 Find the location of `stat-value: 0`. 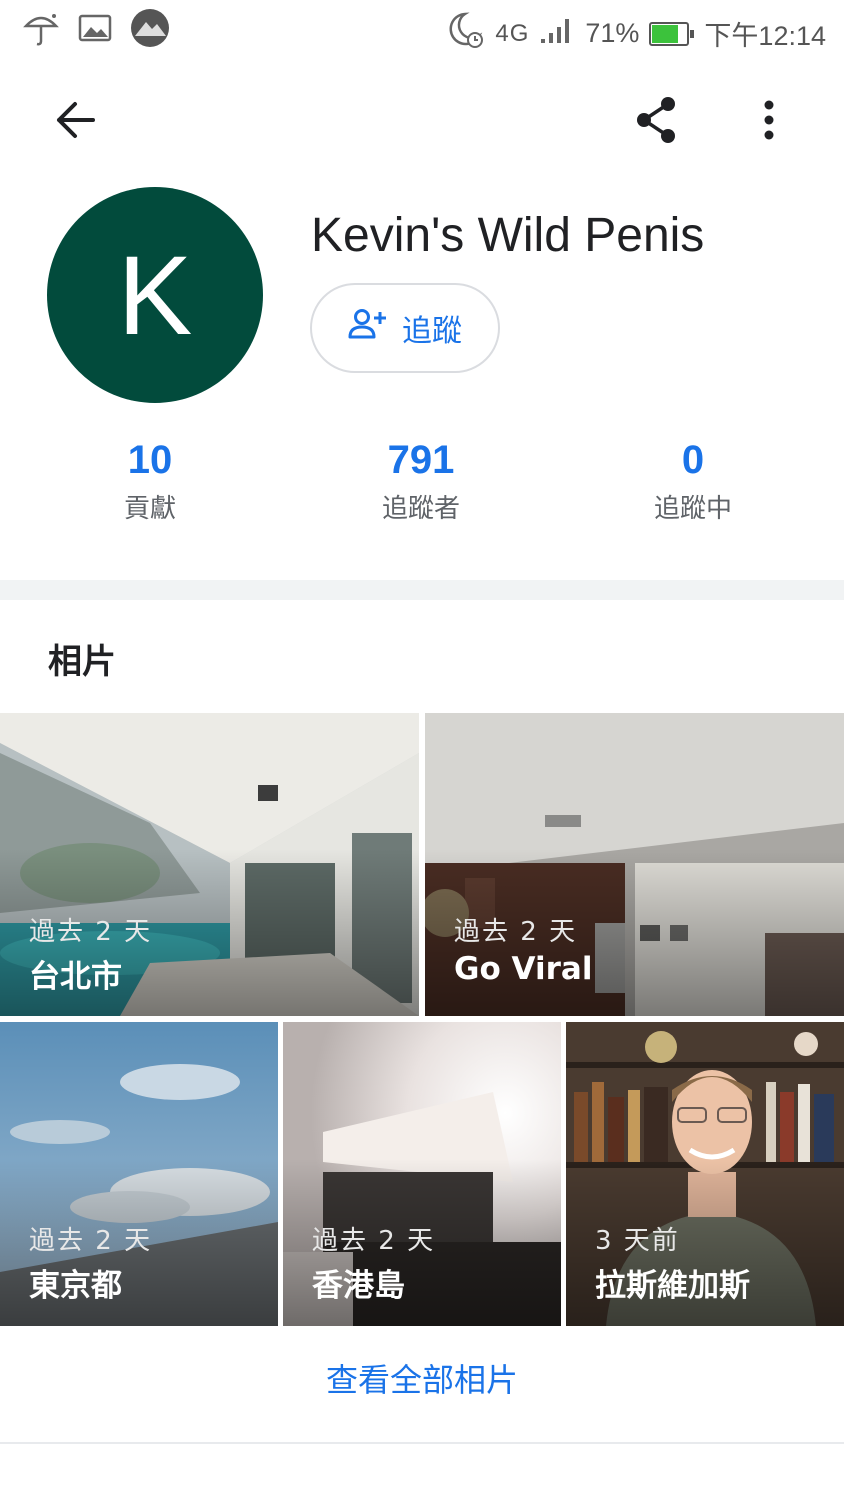

stat-value: 0 is located at coordinates (693, 460).